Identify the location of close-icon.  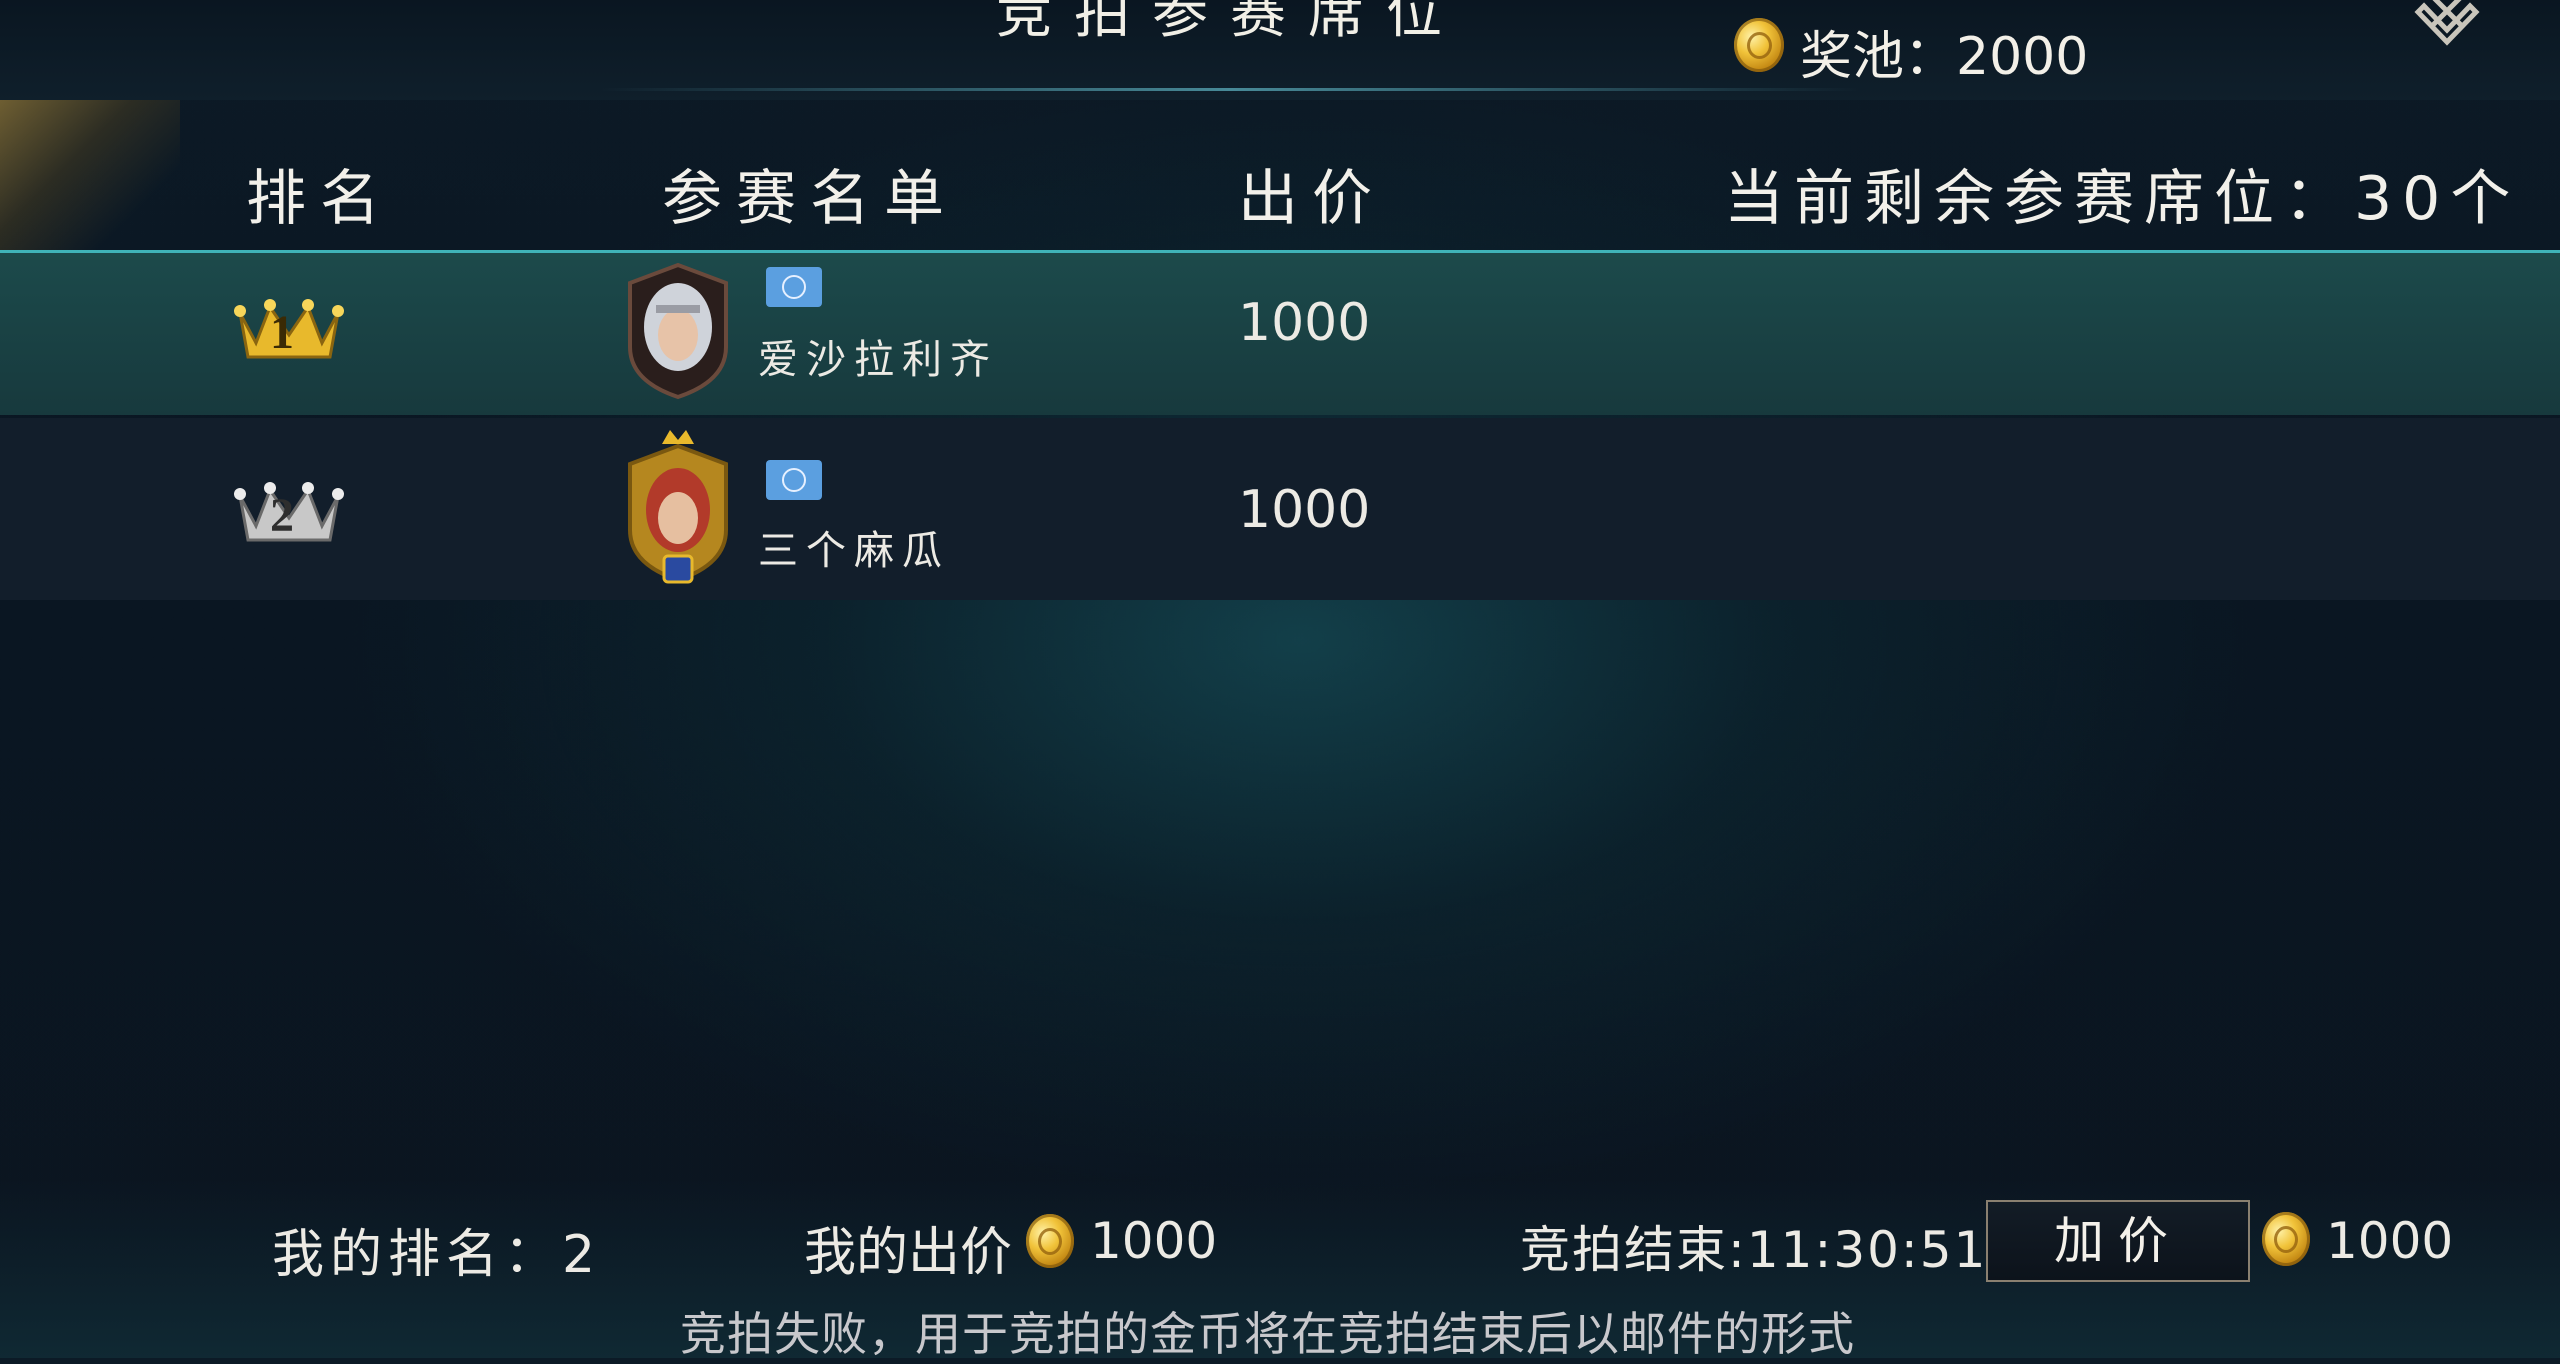
(2447, 23).